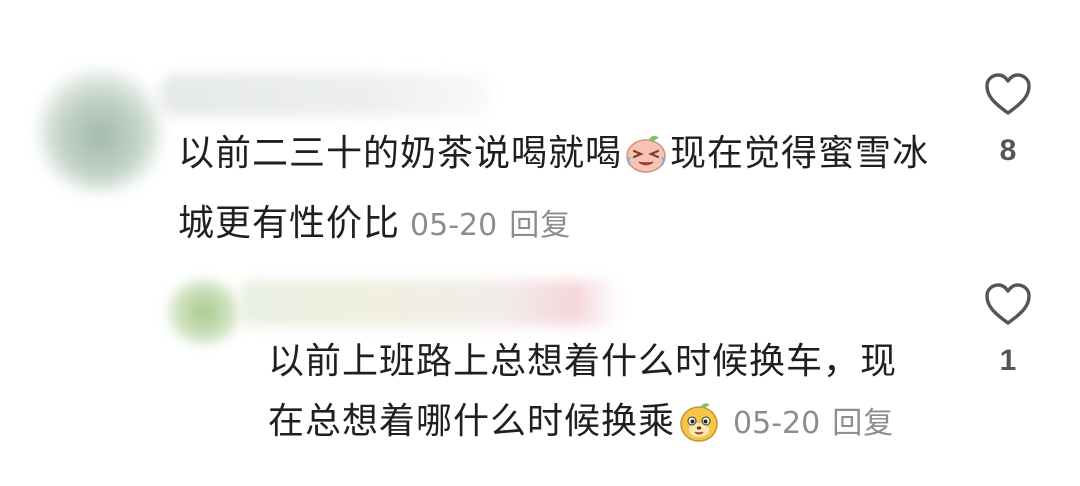  Describe the element at coordinates (400, 153) in the screenshot. I see `comment-text-part1: 以前二三十的奶茶说喝就喝` at that location.